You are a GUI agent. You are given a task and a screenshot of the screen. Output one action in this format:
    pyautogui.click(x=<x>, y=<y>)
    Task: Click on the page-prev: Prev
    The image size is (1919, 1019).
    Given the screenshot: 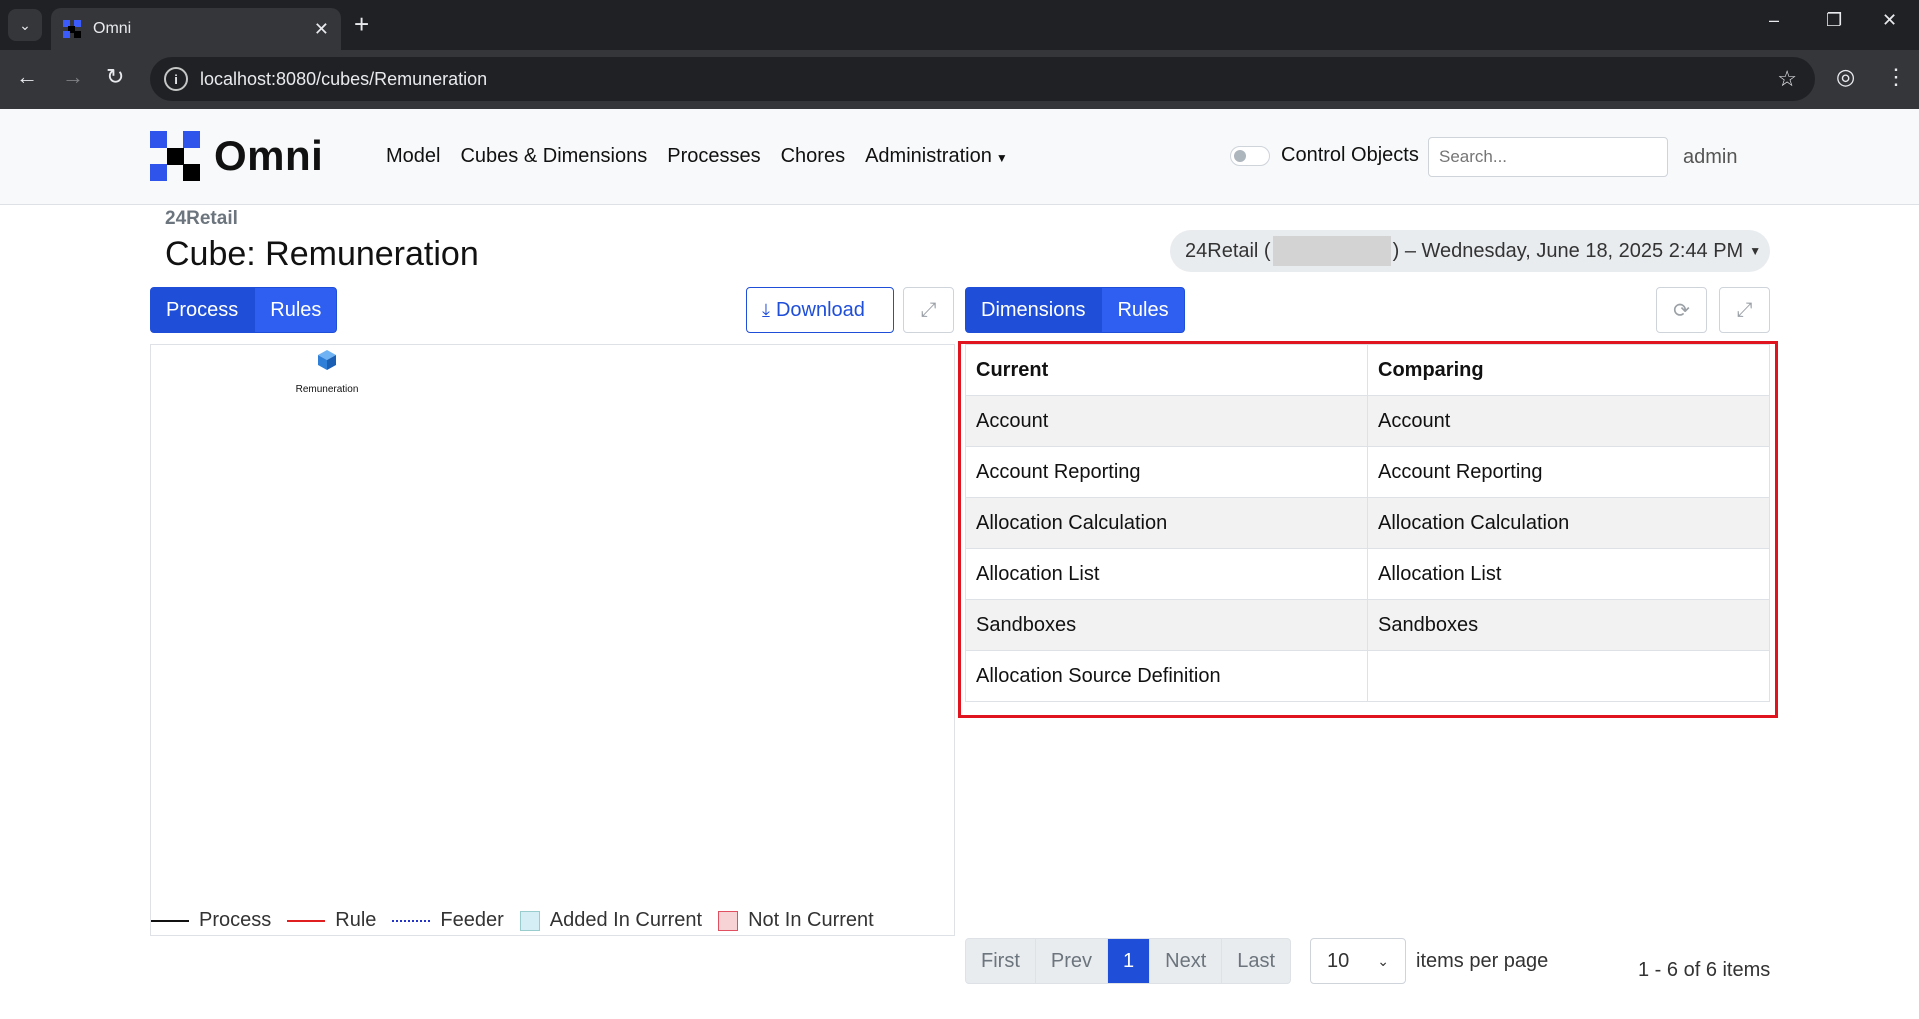 What is the action you would take?
    pyautogui.click(x=1072, y=961)
    